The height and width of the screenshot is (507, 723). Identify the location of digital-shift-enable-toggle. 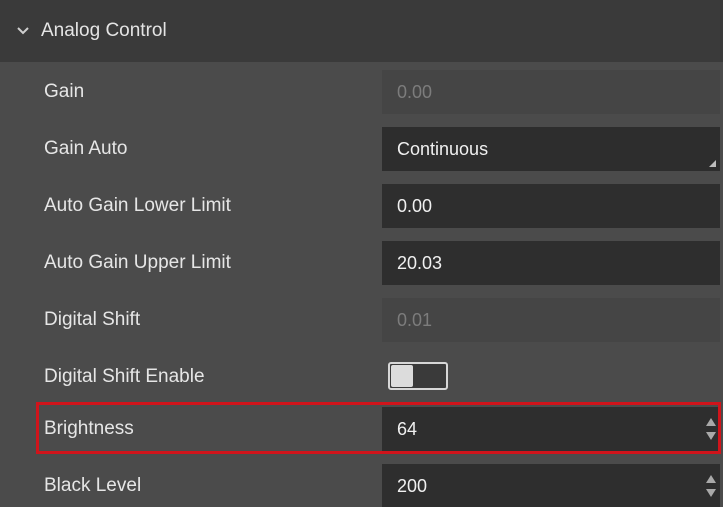
(418, 376).